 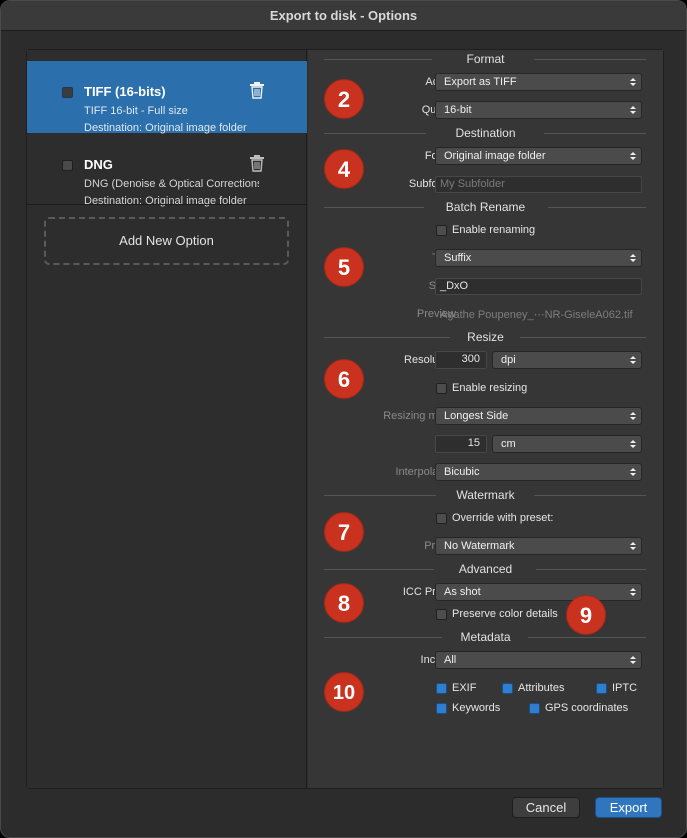 What do you see at coordinates (541, 688) in the screenshot?
I see `attributes-label: Attributes` at bounding box center [541, 688].